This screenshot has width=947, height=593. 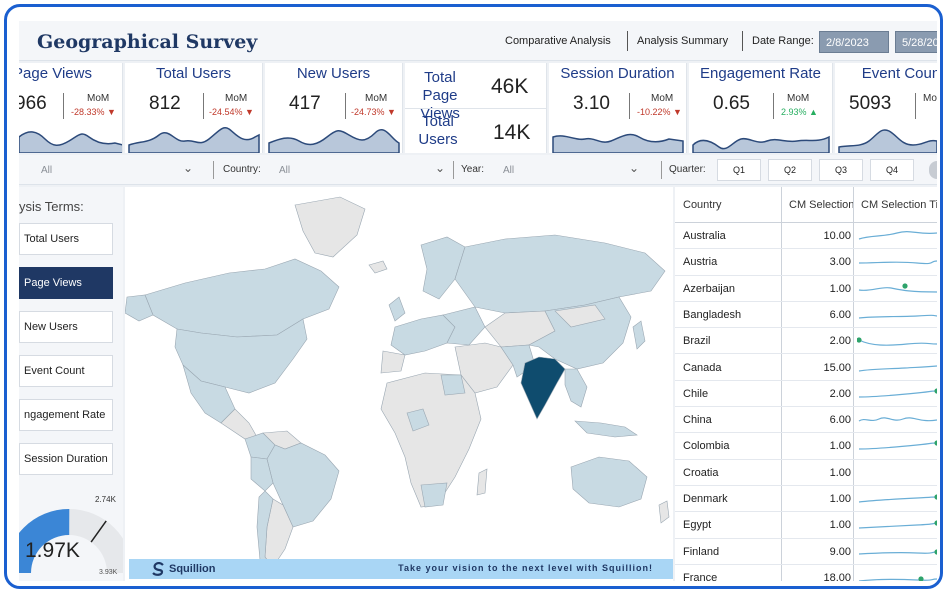 What do you see at coordinates (158, 569) in the screenshot?
I see `squillion-logo-icon` at bounding box center [158, 569].